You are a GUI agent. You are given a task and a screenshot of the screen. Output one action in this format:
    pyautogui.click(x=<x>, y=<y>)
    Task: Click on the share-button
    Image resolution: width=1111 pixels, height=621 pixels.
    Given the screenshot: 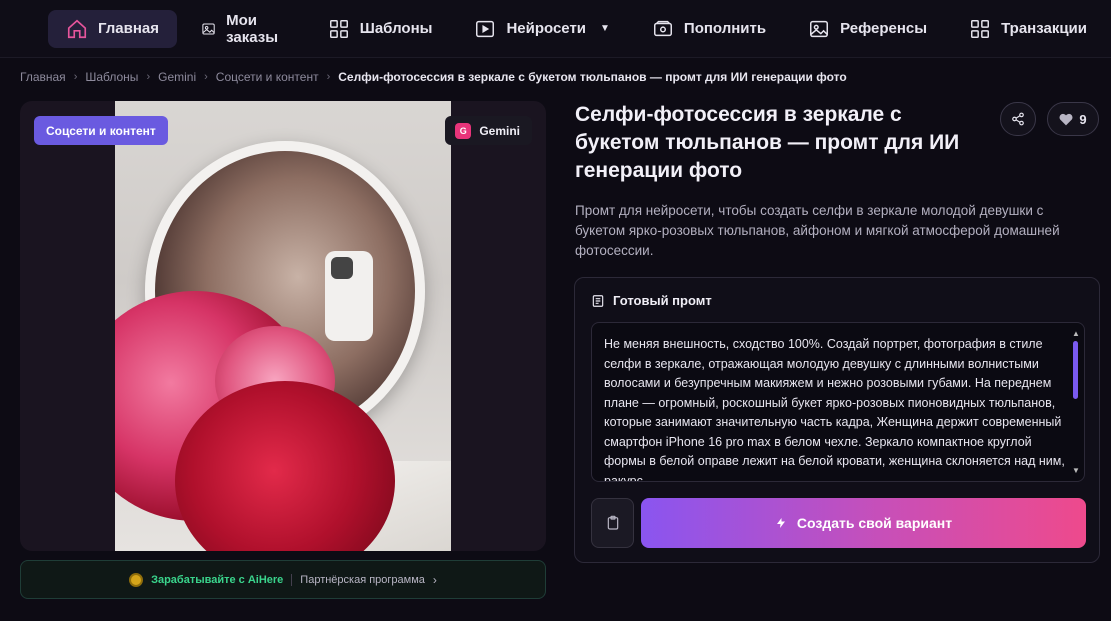 What is the action you would take?
    pyautogui.click(x=1018, y=119)
    